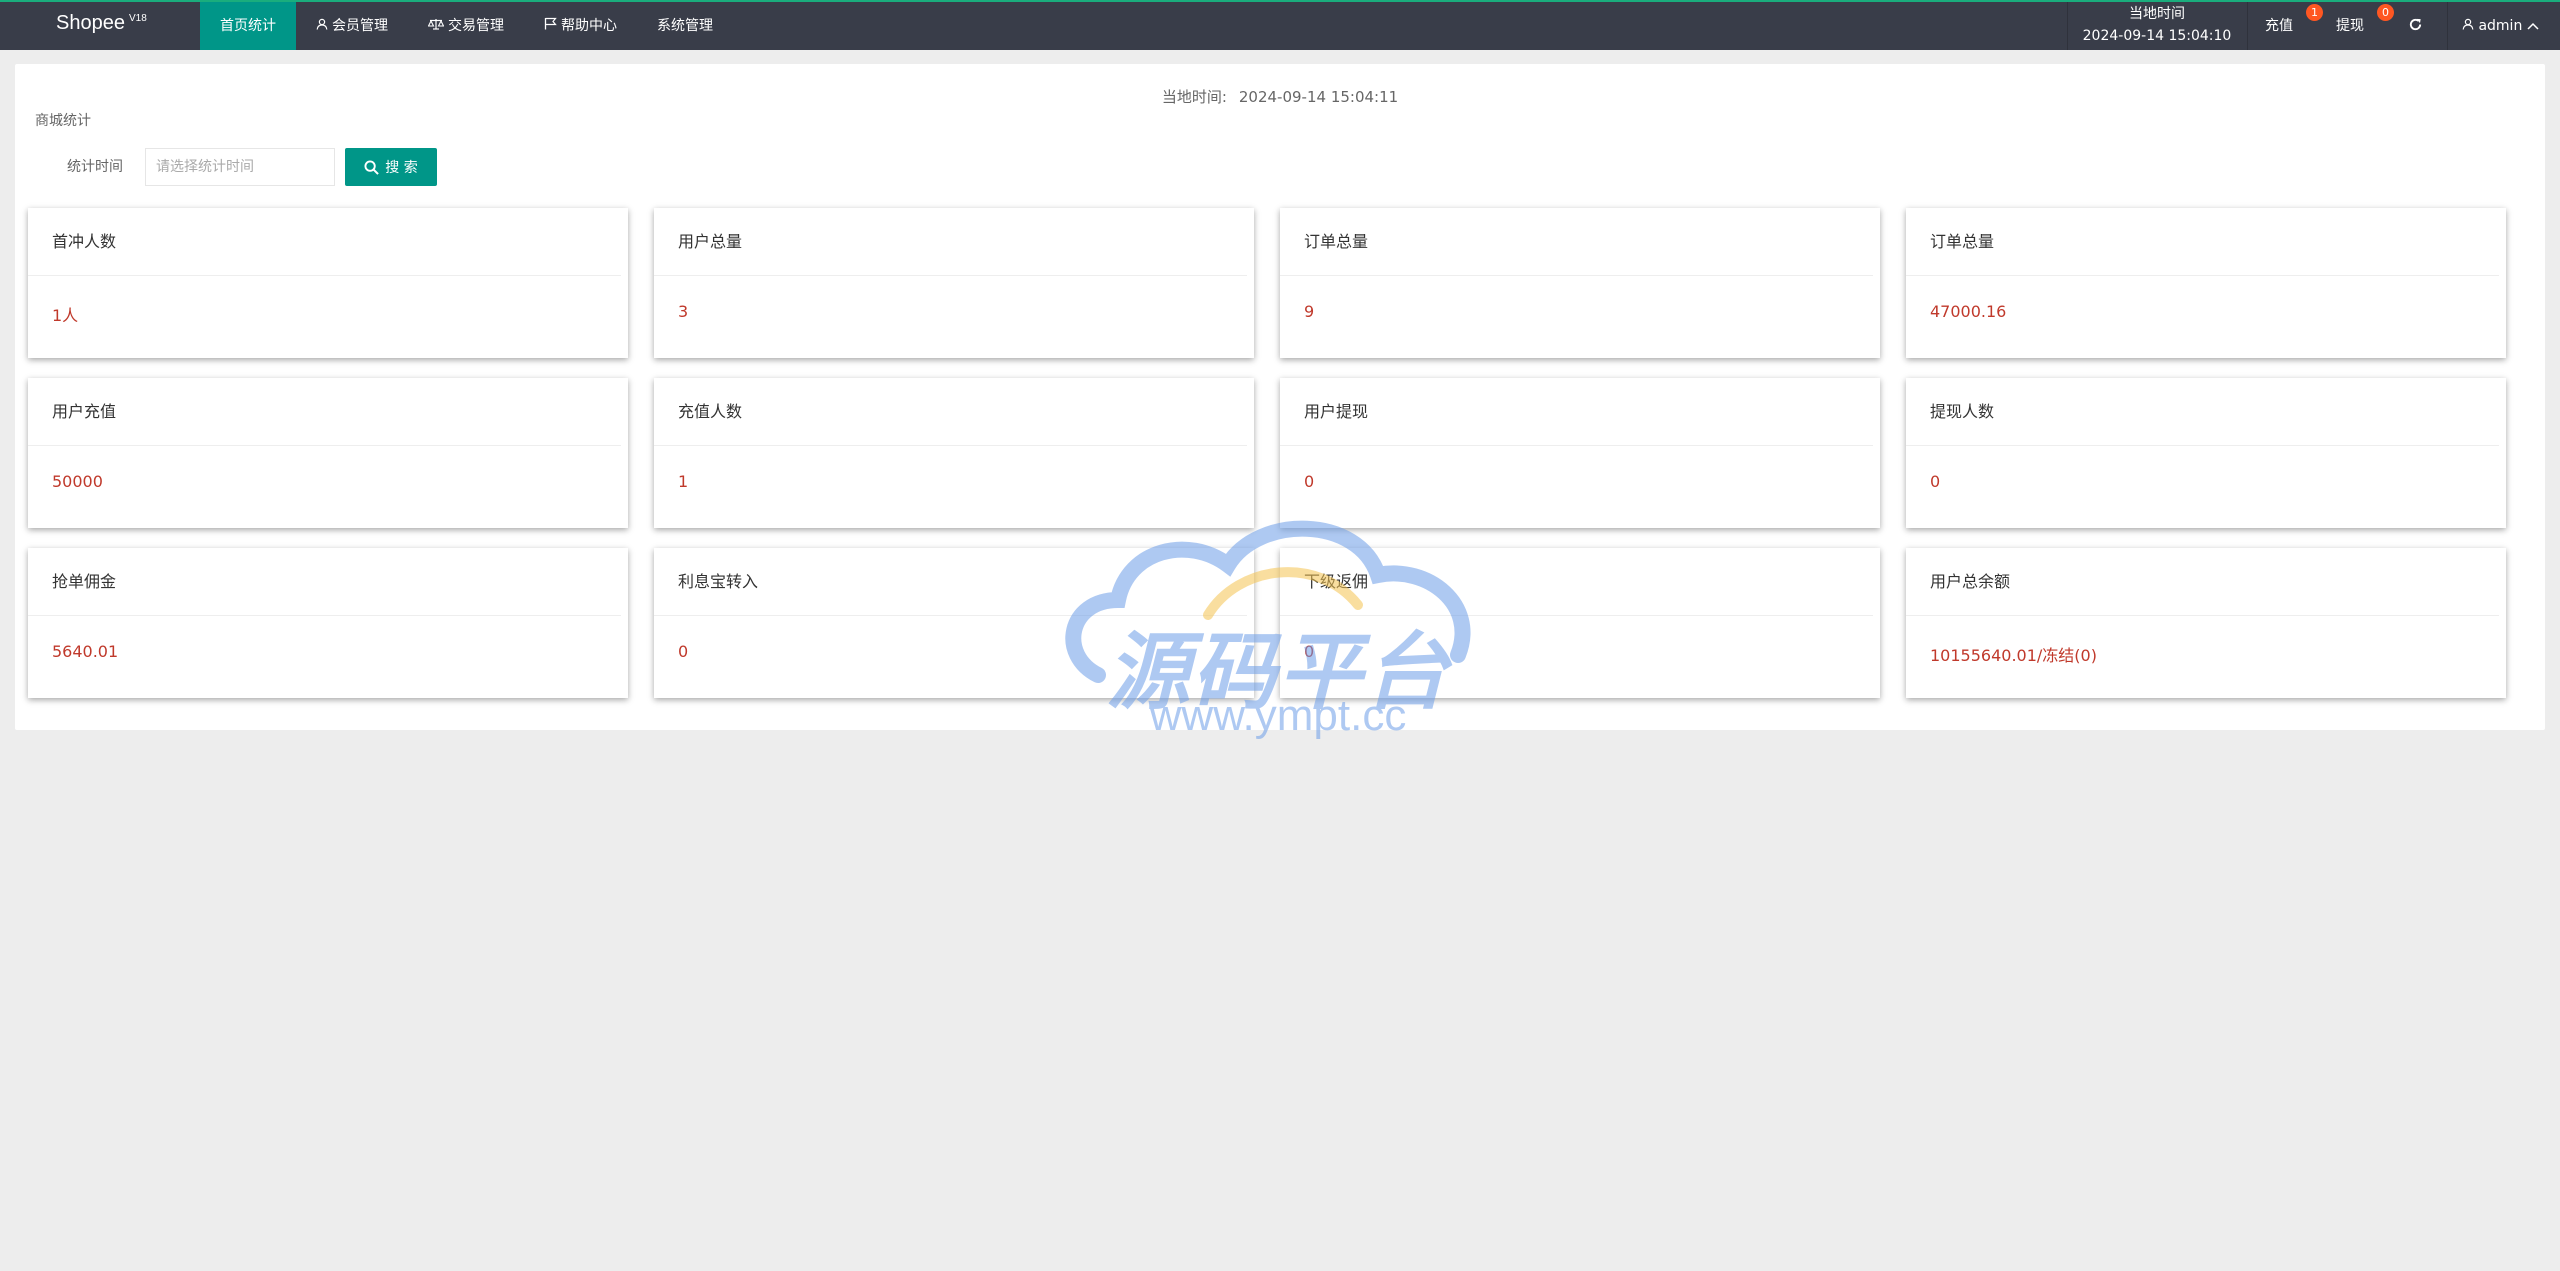 This screenshot has height=1271, width=2560. What do you see at coordinates (324, 582) in the screenshot?
I see `stat-card-title: 抢单佣金` at bounding box center [324, 582].